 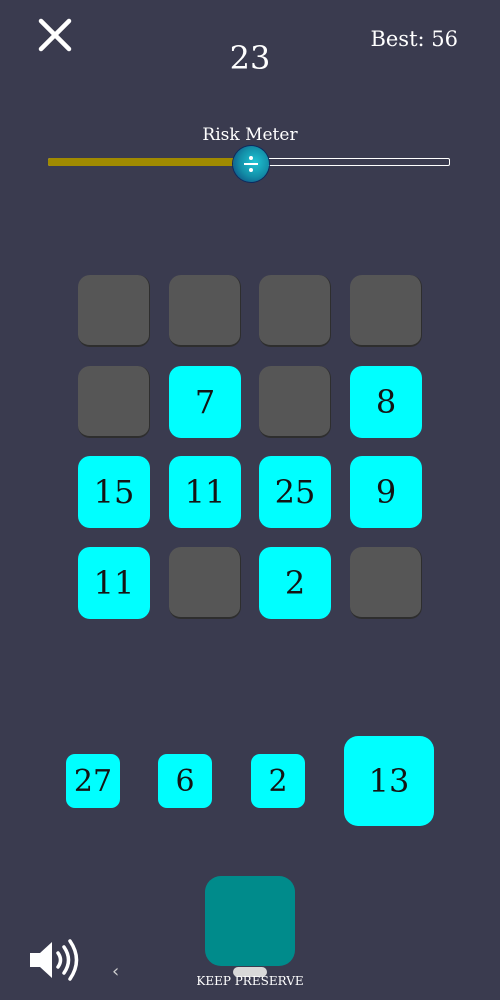 What do you see at coordinates (386, 492) in the screenshot?
I see `board-tile: 9` at bounding box center [386, 492].